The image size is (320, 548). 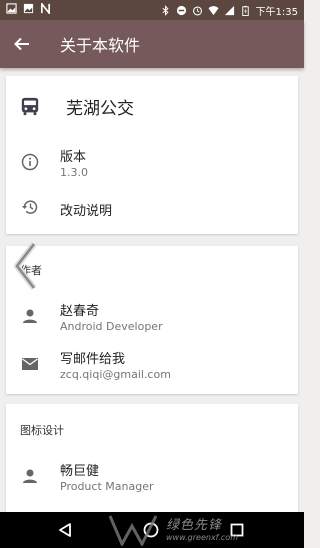 What do you see at coordinates (100, 45) in the screenshot?
I see `page-title: 关于本软件` at bounding box center [100, 45].